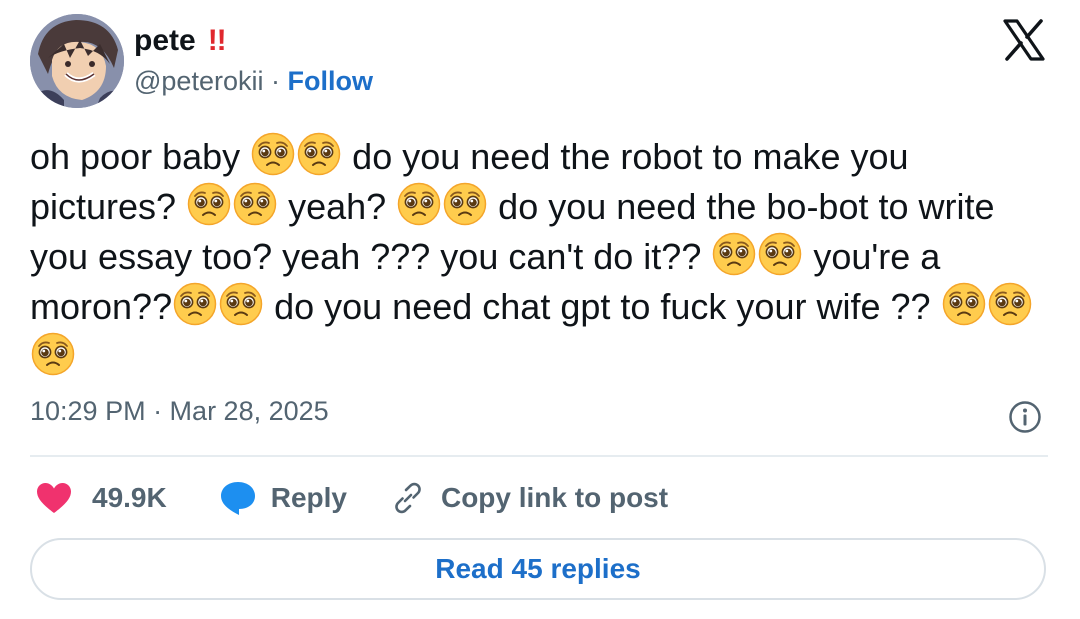  I want to click on tweet-text-segment: yeah?, so click(337, 206).